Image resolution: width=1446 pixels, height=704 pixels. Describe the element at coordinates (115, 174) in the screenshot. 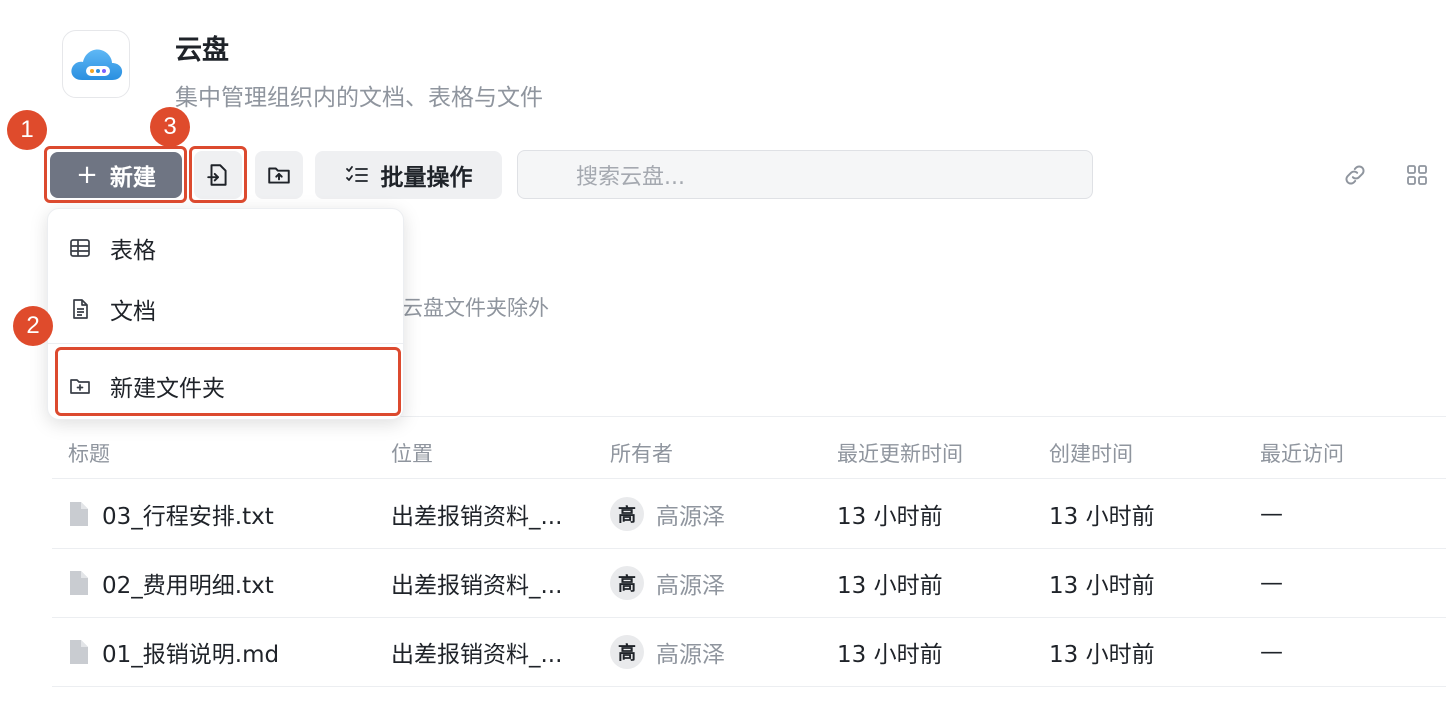

I see `highlight-box-new` at that location.